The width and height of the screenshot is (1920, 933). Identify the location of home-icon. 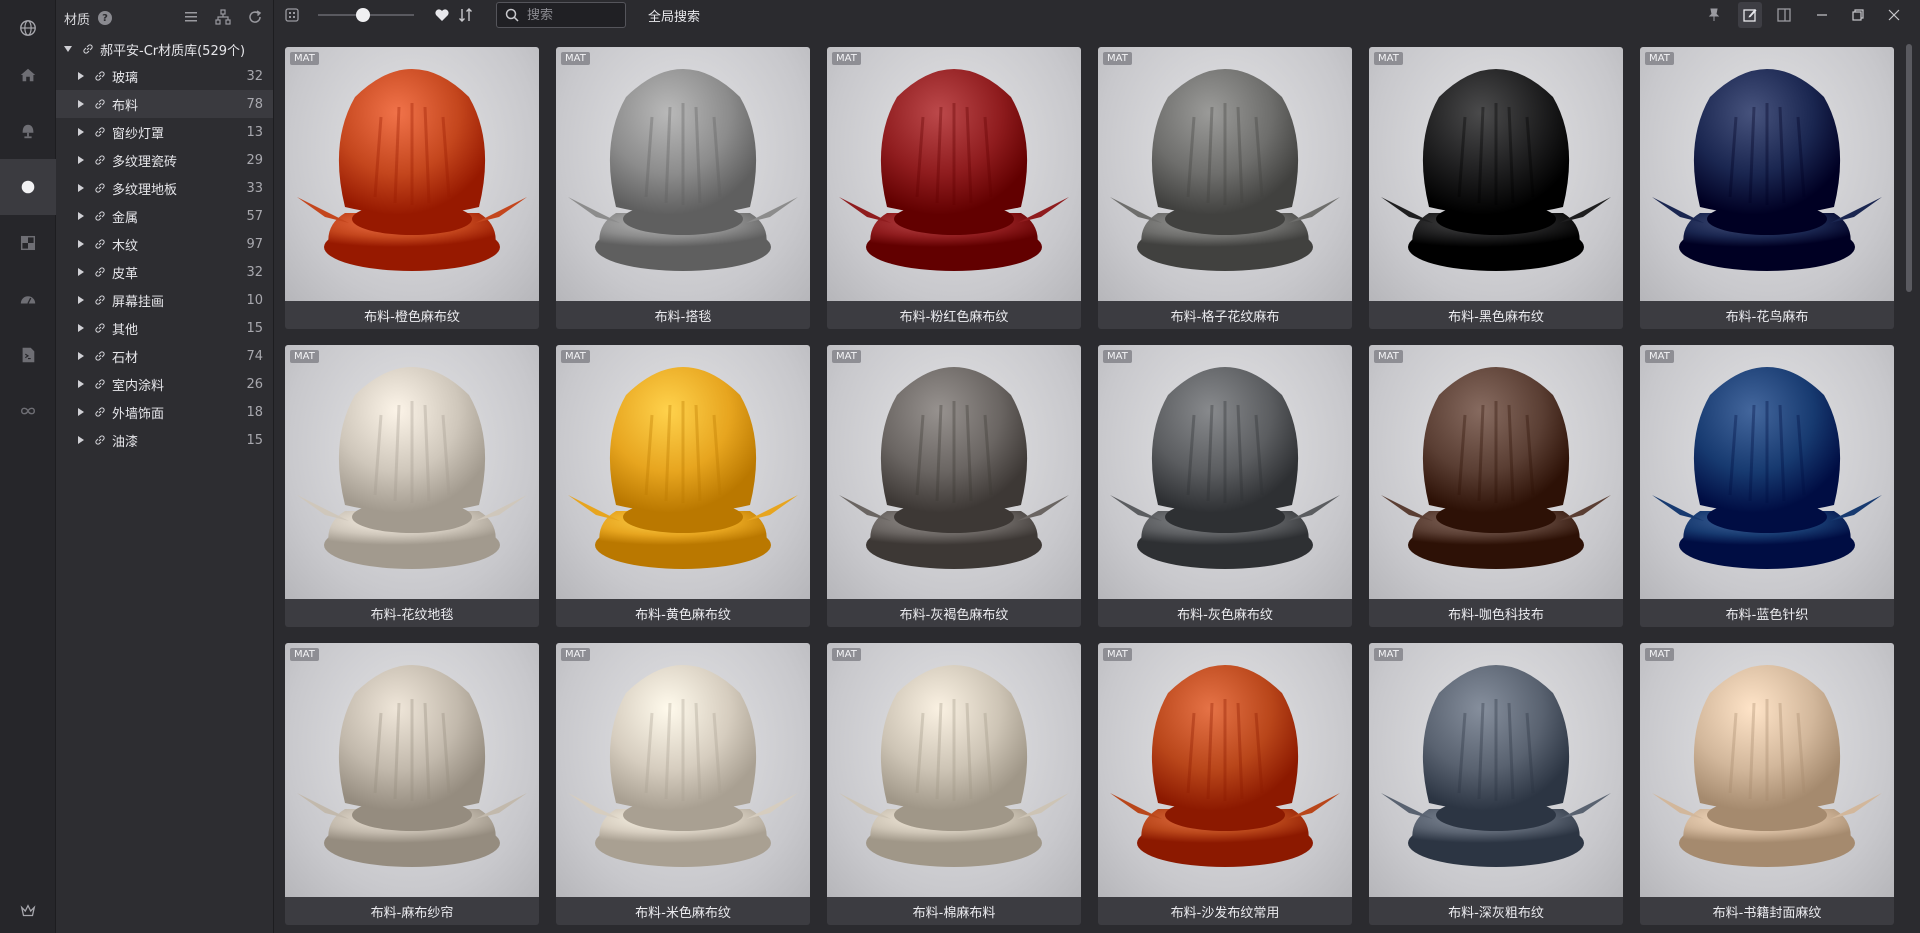
(28, 75).